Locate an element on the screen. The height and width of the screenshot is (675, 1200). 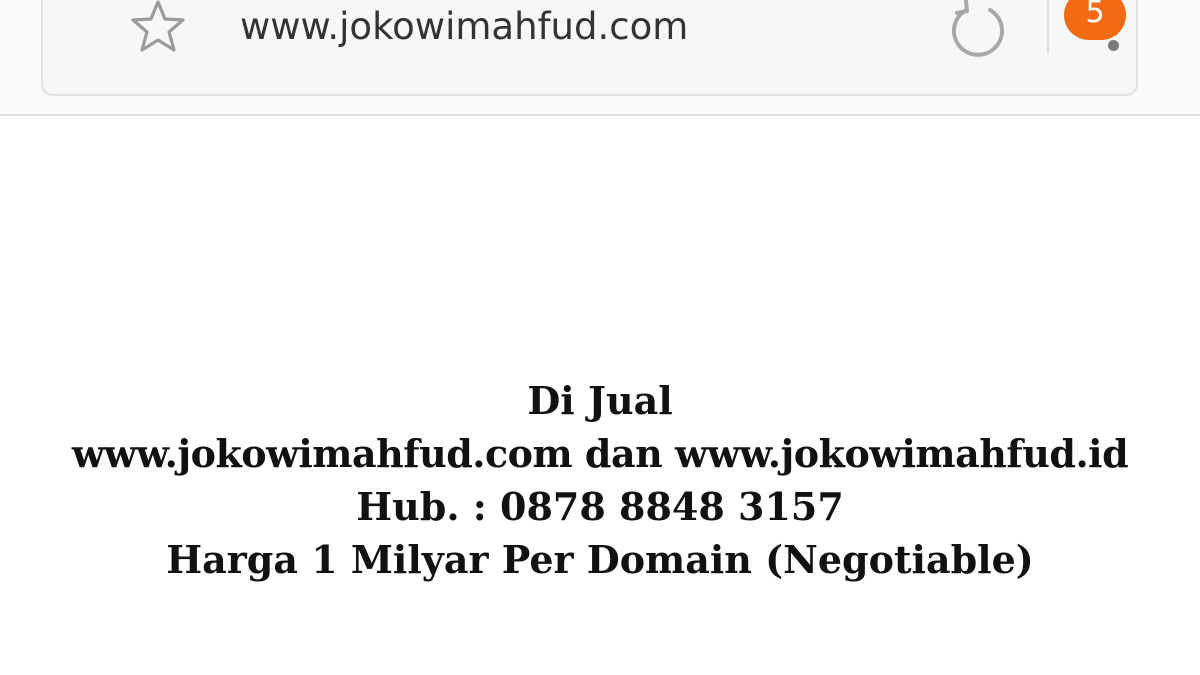
notification-badge: 5 is located at coordinates (1095, 20).